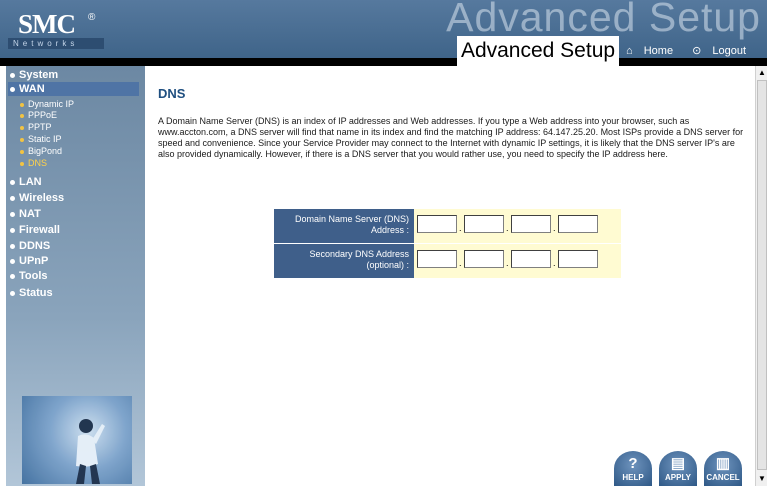  What do you see at coordinates (30, 214) in the screenshot?
I see `sidebar-item-label: NAT` at bounding box center [30, 214].